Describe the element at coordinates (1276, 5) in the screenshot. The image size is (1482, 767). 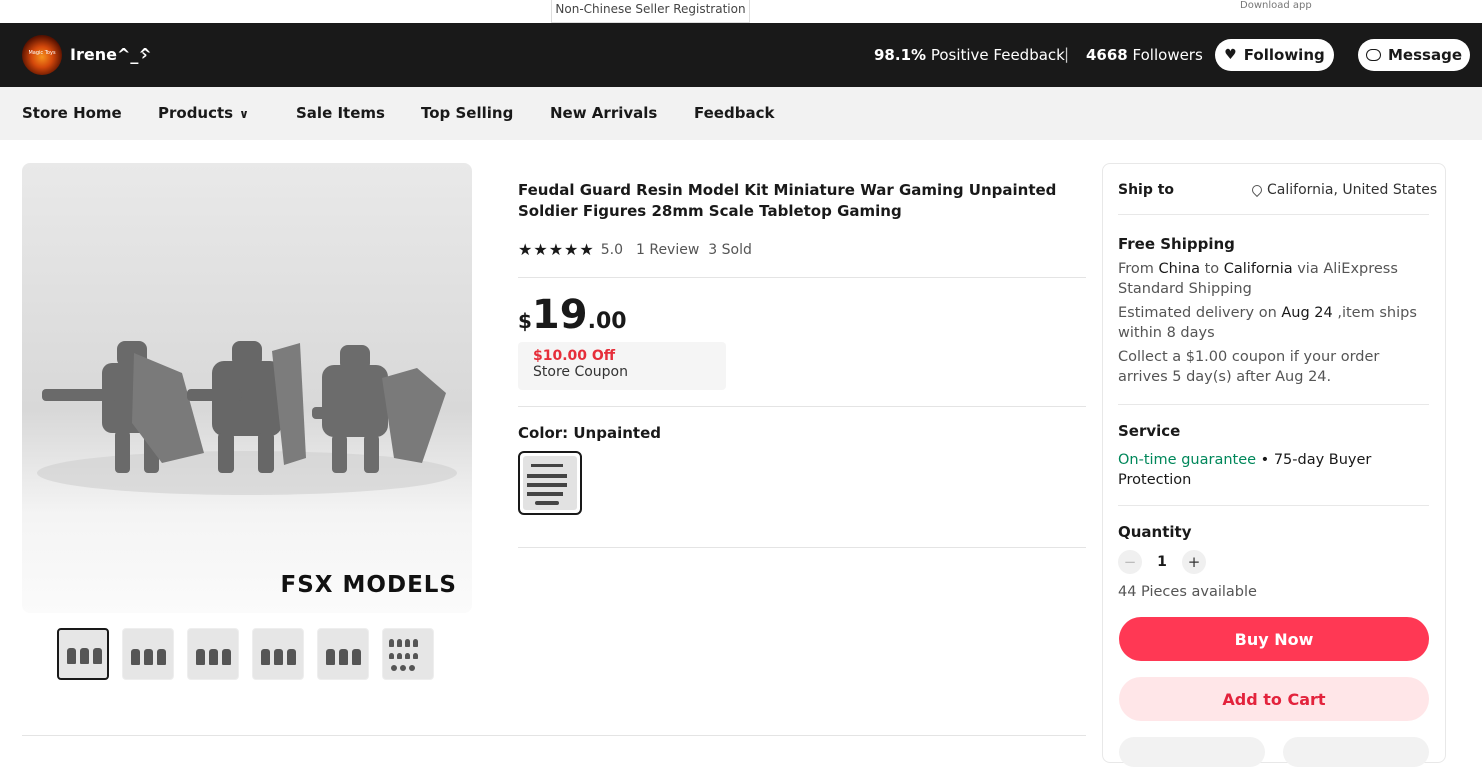
I see `download-app-link: Download app` at that location.